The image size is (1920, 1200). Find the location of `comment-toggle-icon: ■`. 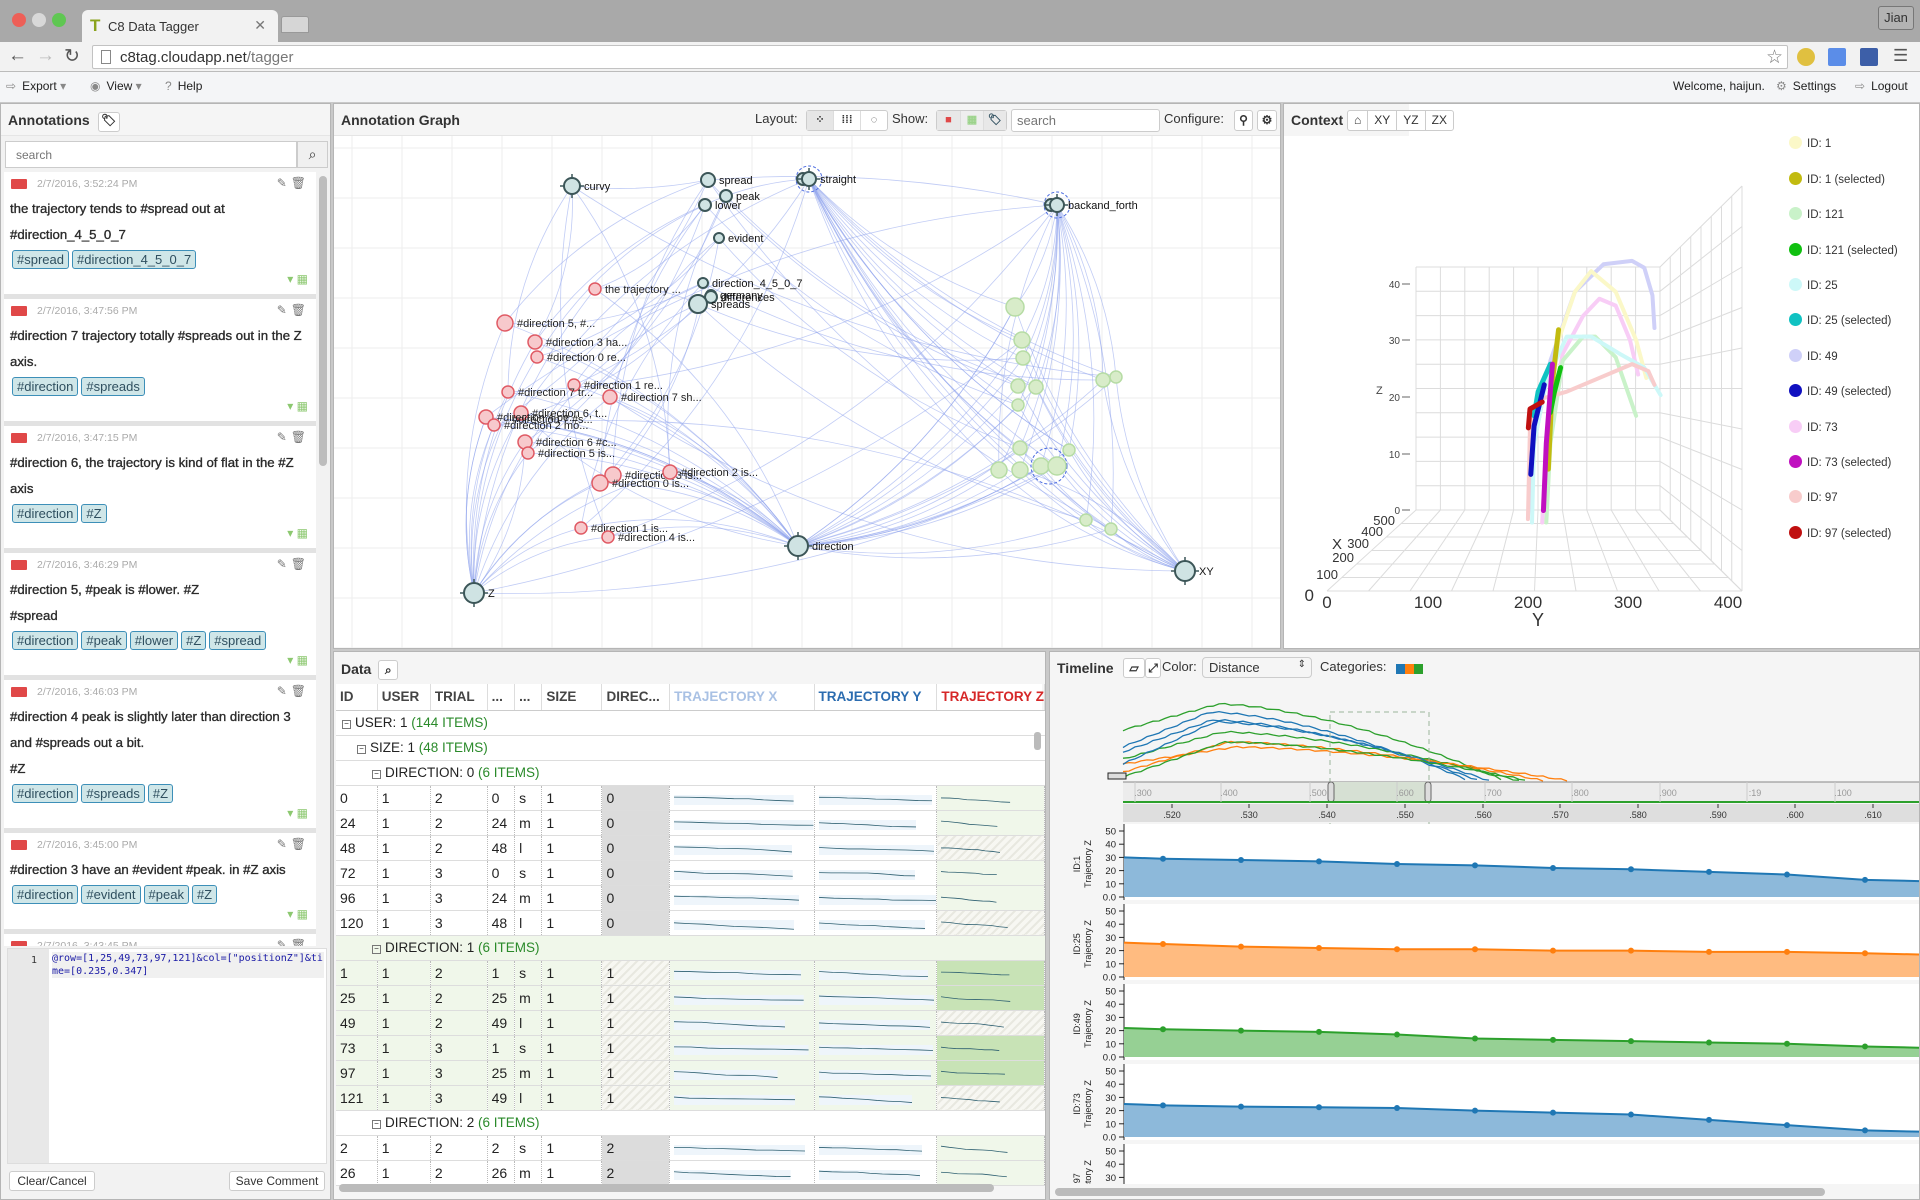

comment-toggle-icon: ■ is located at coordinates (949, 120).